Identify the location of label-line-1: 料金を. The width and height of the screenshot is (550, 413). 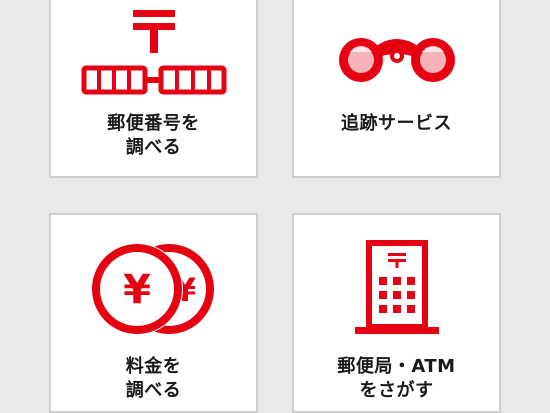
(153, 366).